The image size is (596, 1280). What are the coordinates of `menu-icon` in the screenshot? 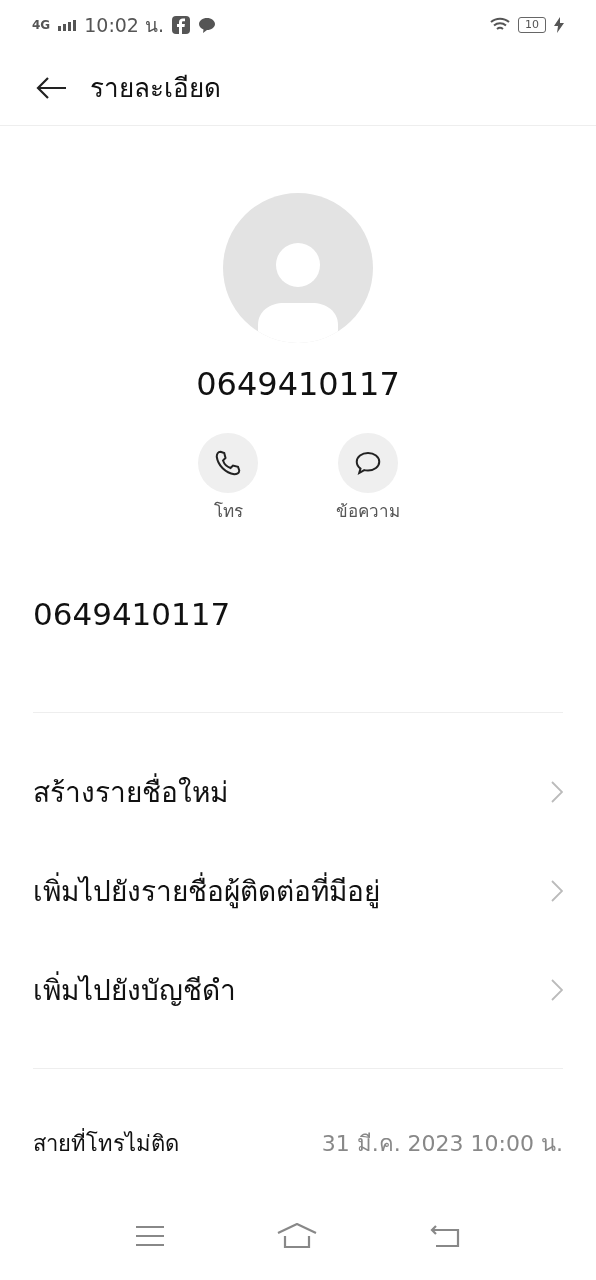 It's located at (150, 1236).